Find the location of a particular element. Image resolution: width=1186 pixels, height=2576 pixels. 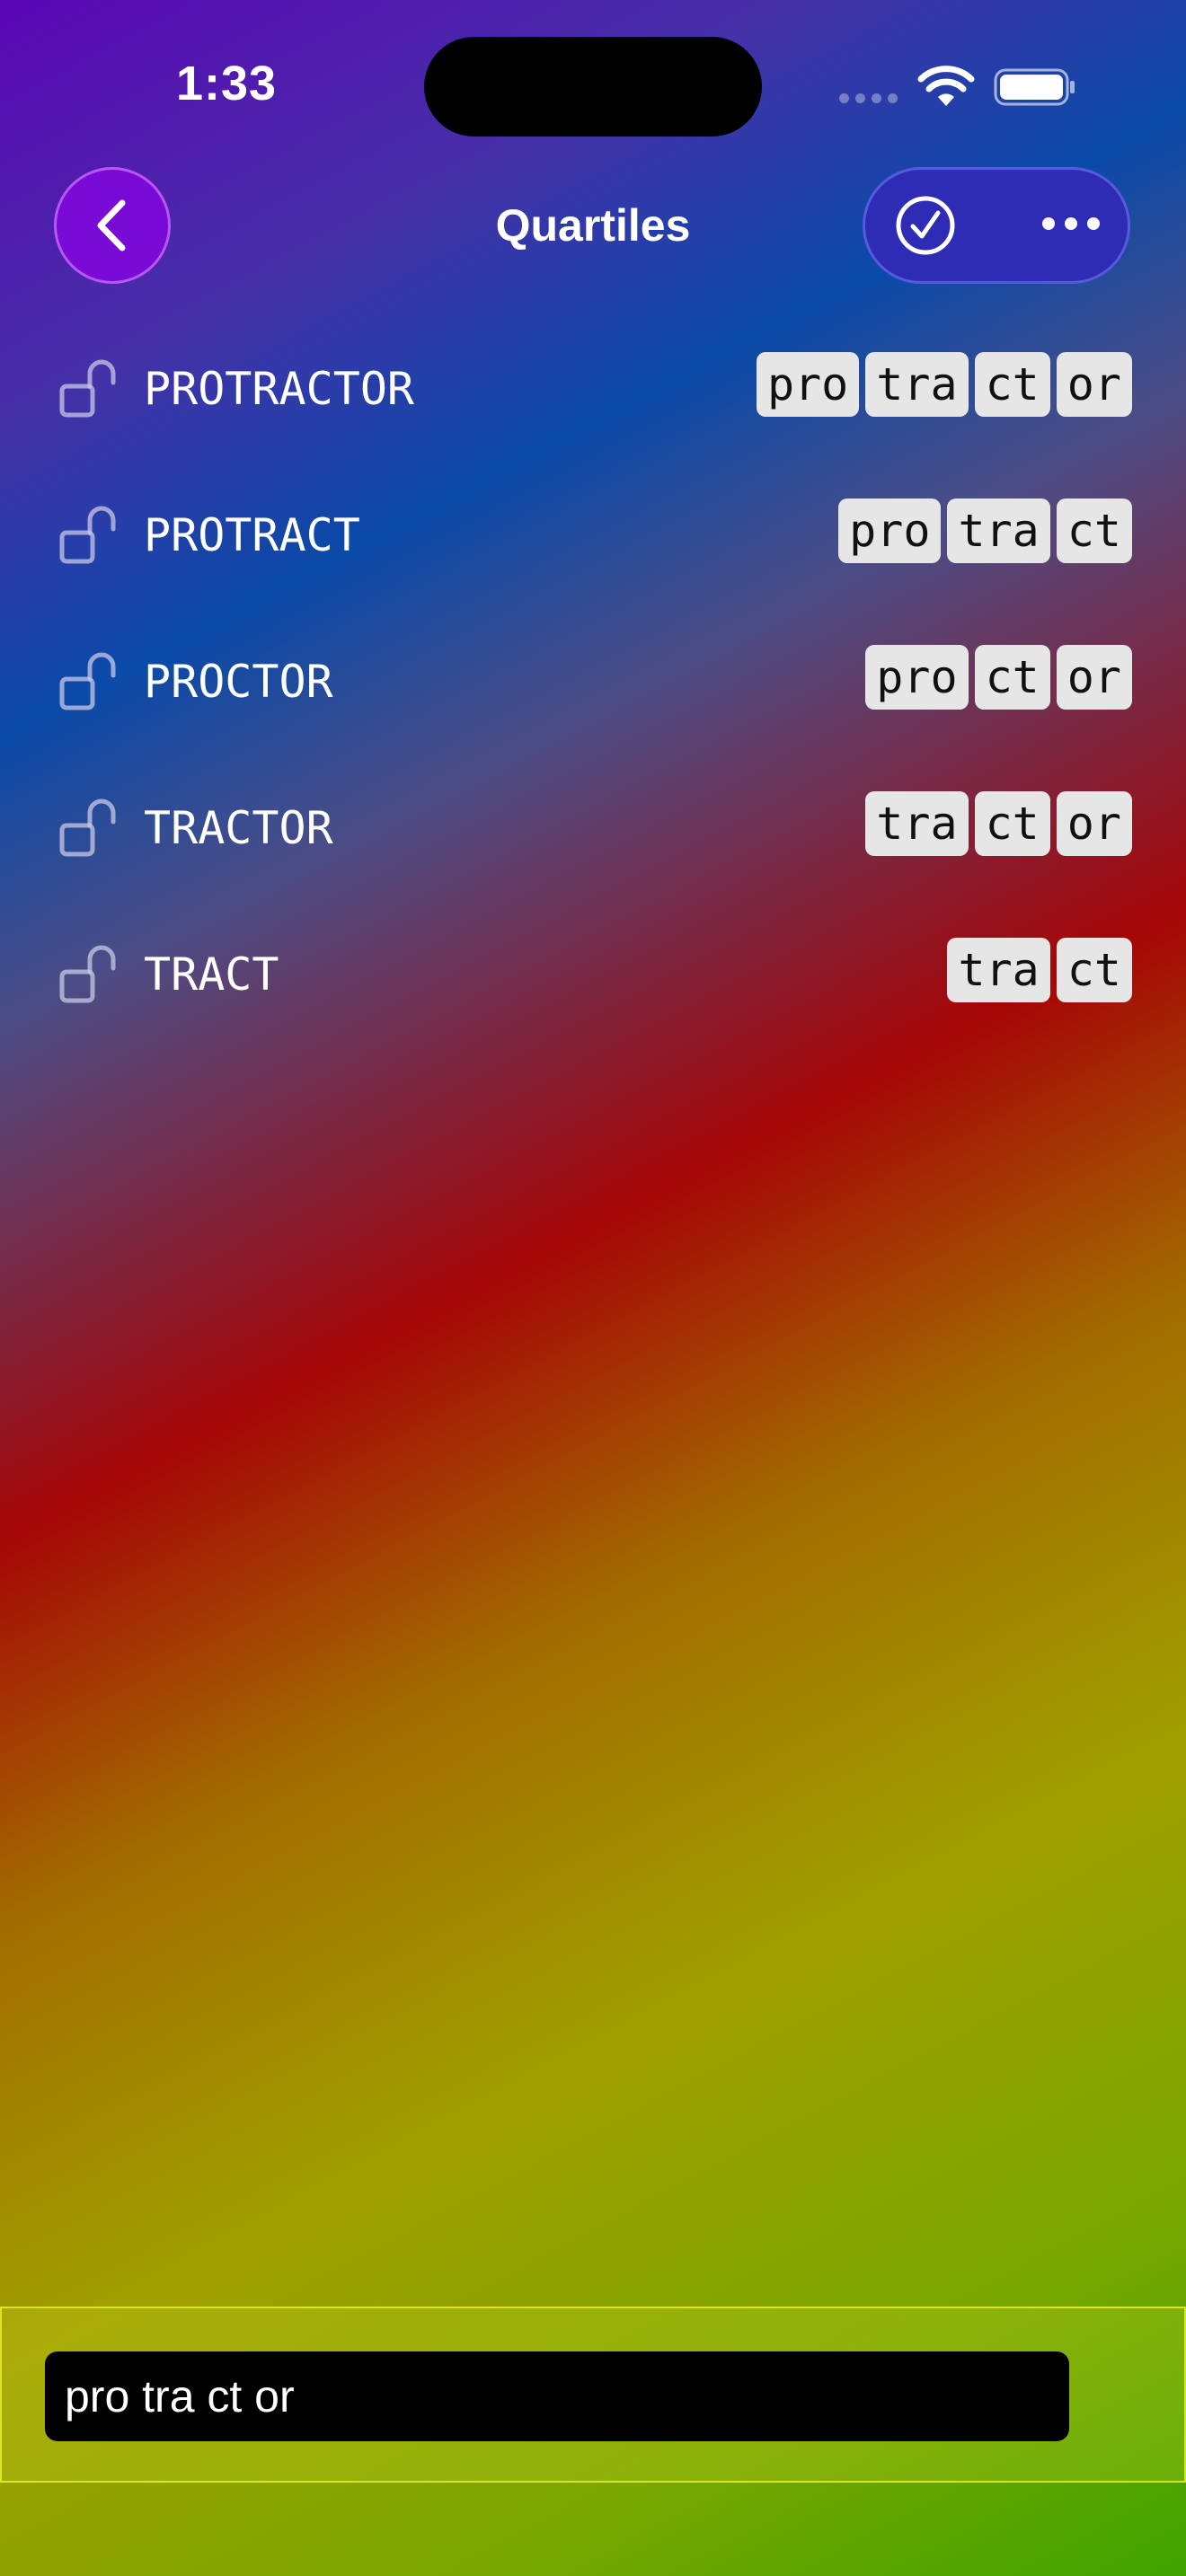

word-label: PROTRACTOR is located at coordinates (279, 389).